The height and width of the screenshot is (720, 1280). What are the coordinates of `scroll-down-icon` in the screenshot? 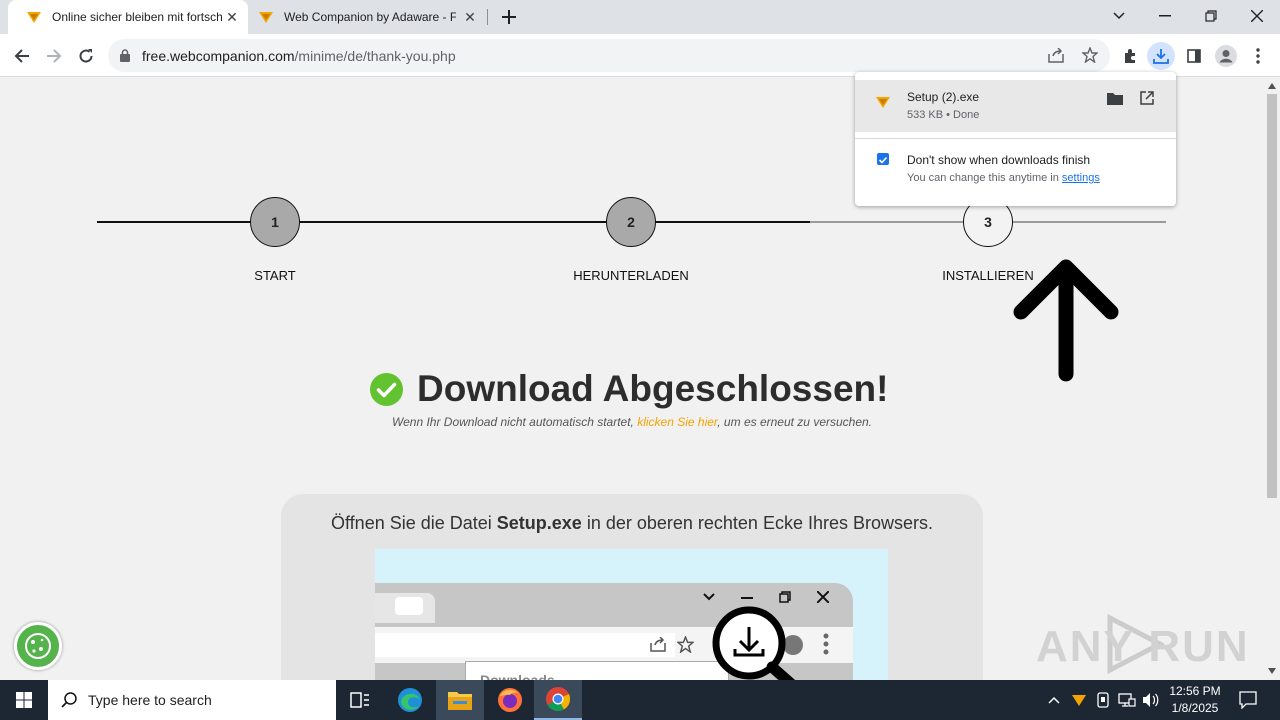 It's located at (1272, 671).